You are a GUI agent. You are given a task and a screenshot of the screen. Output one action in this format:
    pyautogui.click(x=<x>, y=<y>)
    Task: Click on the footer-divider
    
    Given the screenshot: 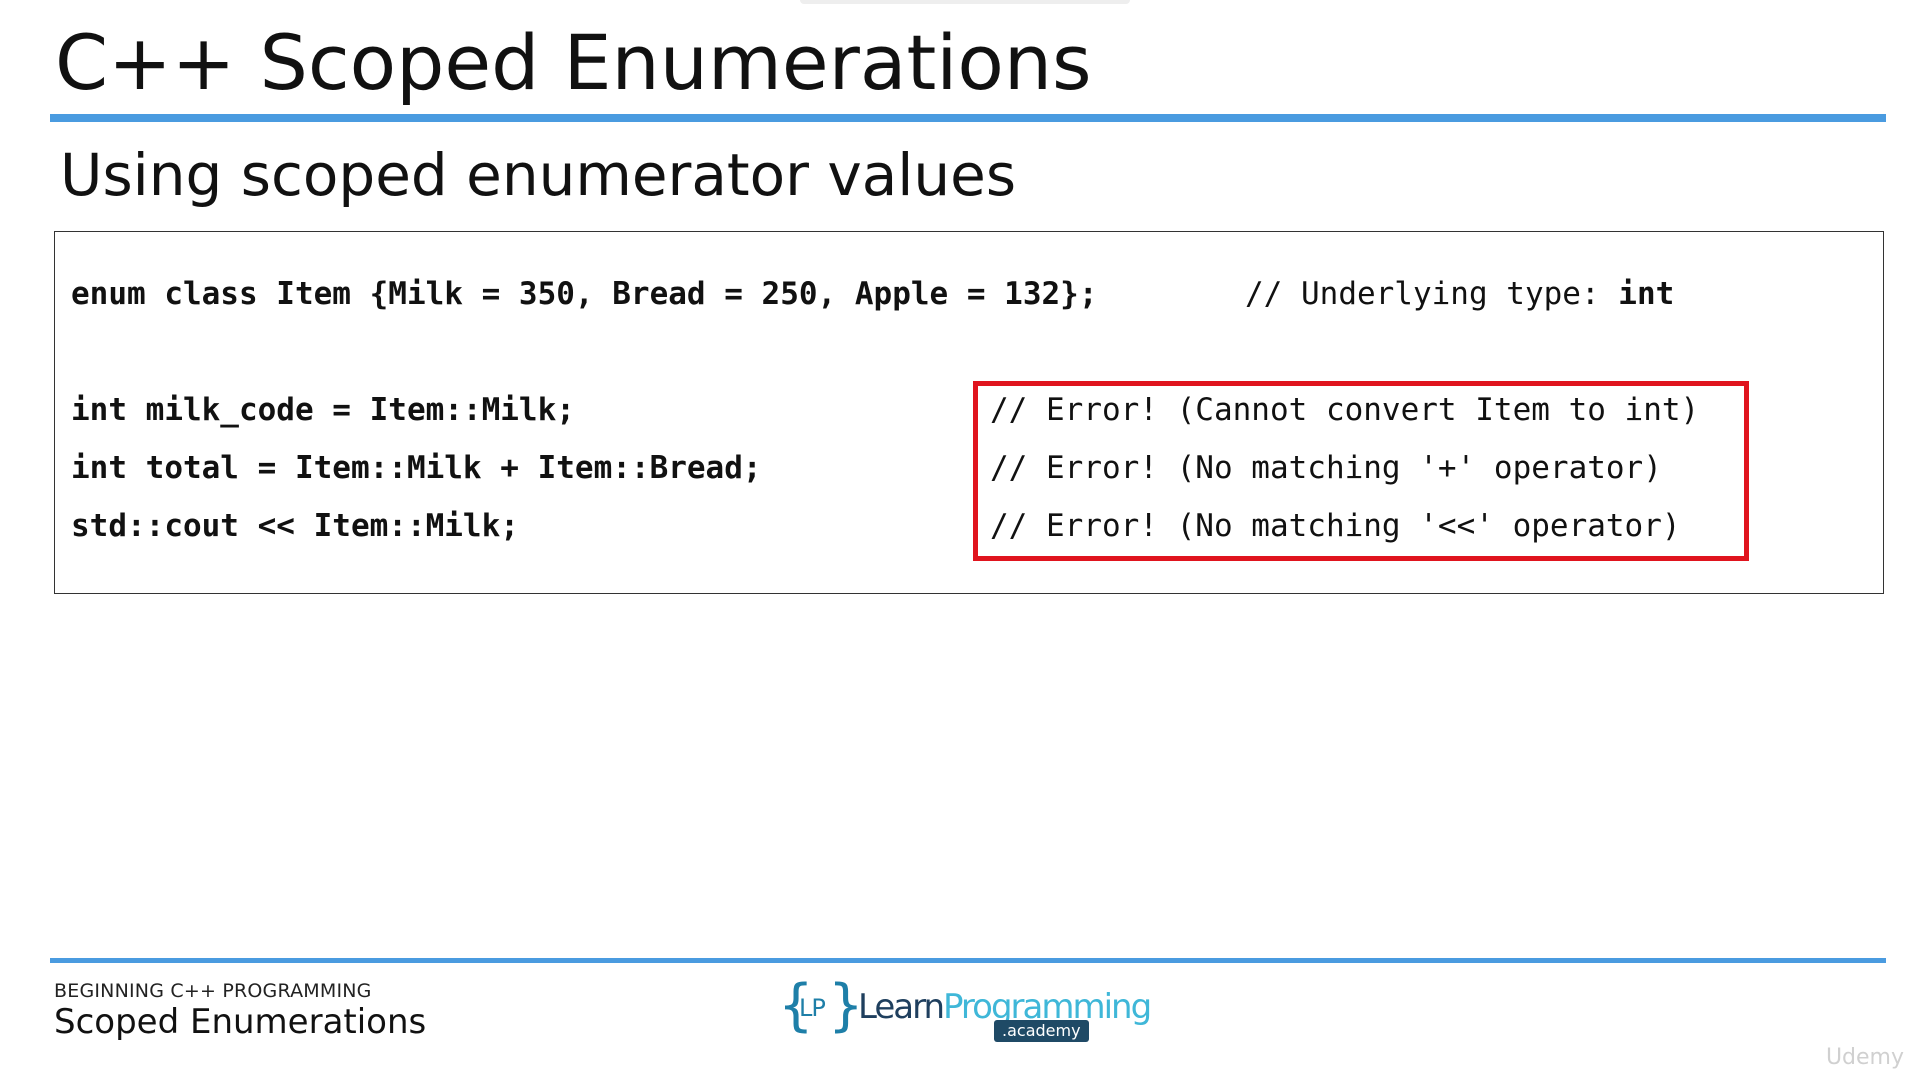 What is the action you would take?
    pyautogui.click(x=968, y=960)
    